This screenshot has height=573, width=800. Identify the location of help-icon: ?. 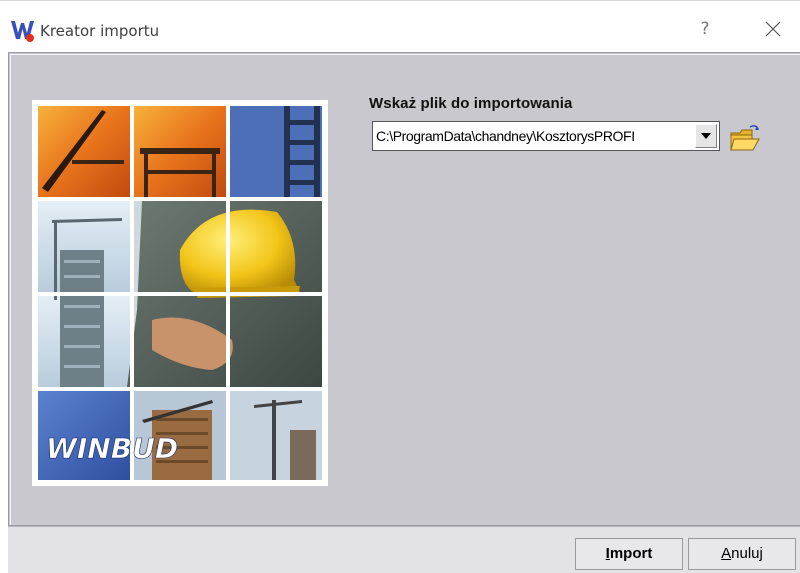
(705, 29).